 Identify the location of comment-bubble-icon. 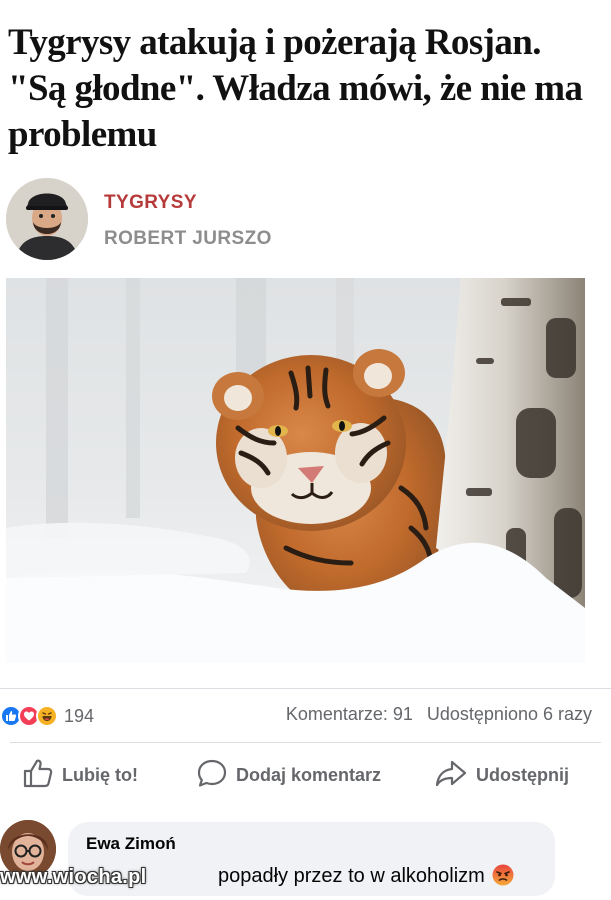
(212, 775).